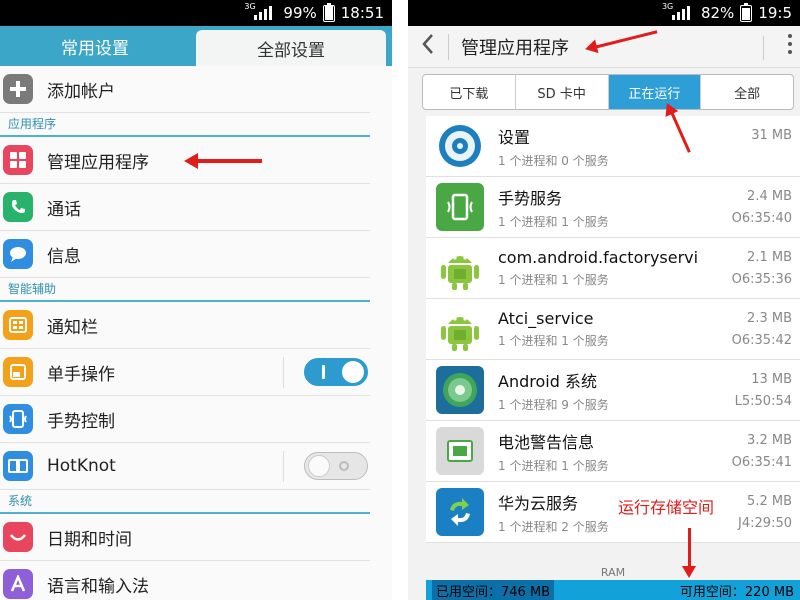 The height and width of the screenshot is (600, 800). Describe the element at coordinates (553, 526) in the screenshot. I see `app-processes: 1 个进程和 2 个服务` at that location.